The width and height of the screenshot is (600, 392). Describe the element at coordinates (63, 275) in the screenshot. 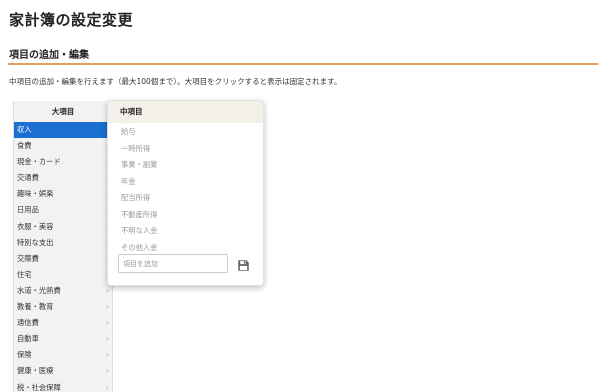

I see `major-category-item: 住宅›` at that location.